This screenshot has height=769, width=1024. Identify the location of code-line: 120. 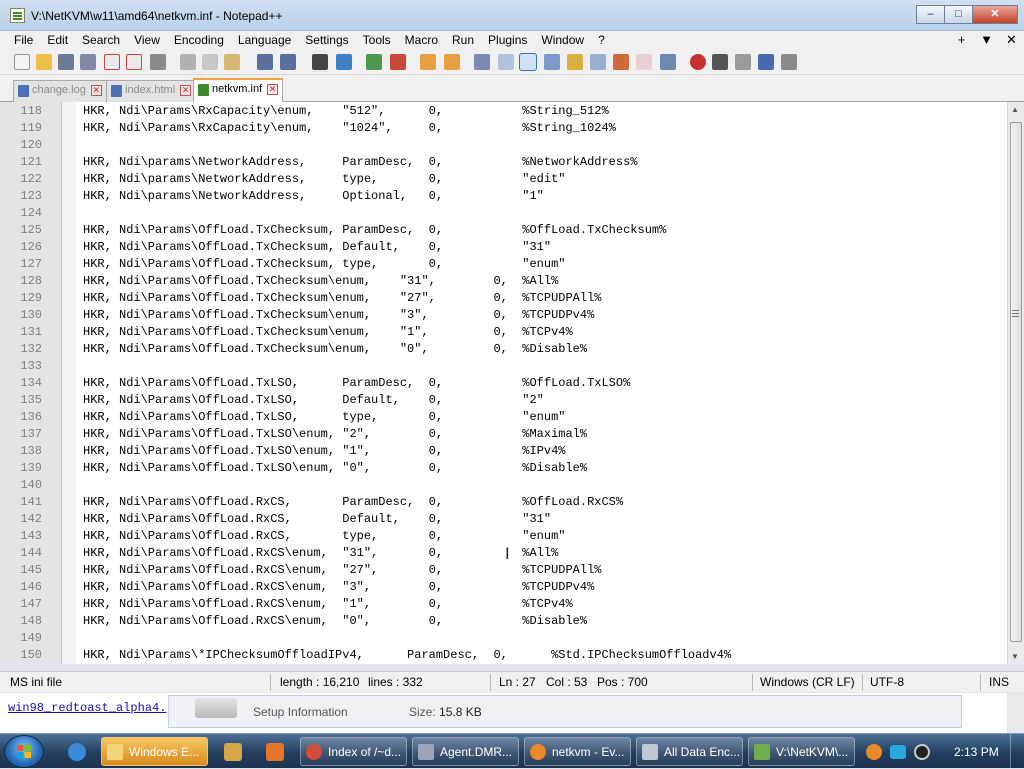
(500, 145).